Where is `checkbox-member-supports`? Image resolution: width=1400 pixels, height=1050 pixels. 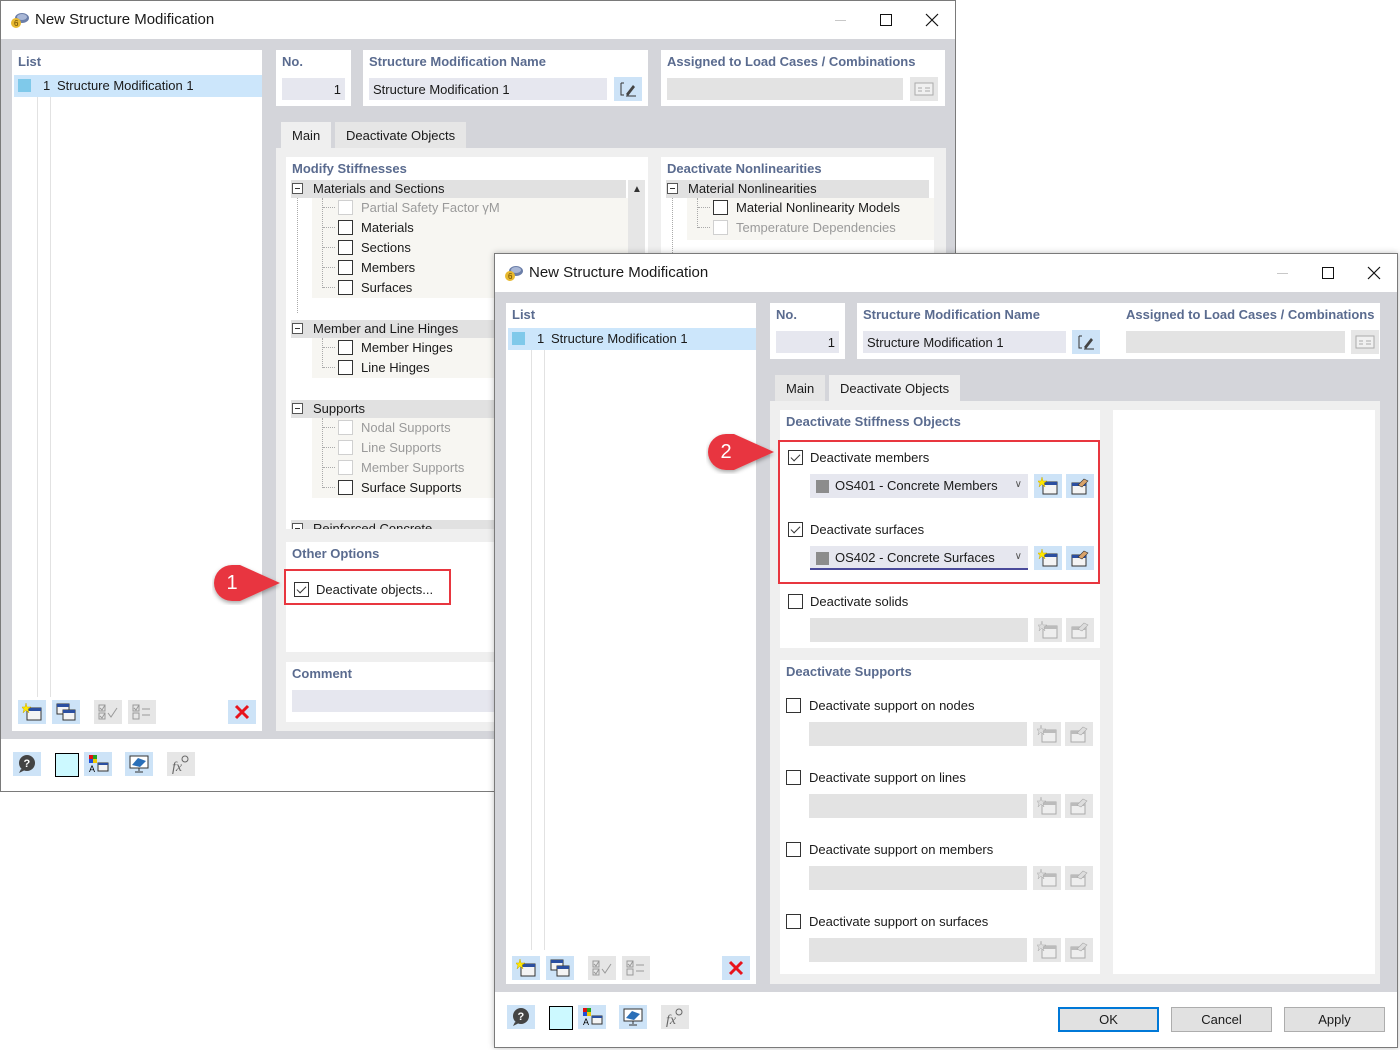 checkbox-member-supports is located at coordinates (345, 467).